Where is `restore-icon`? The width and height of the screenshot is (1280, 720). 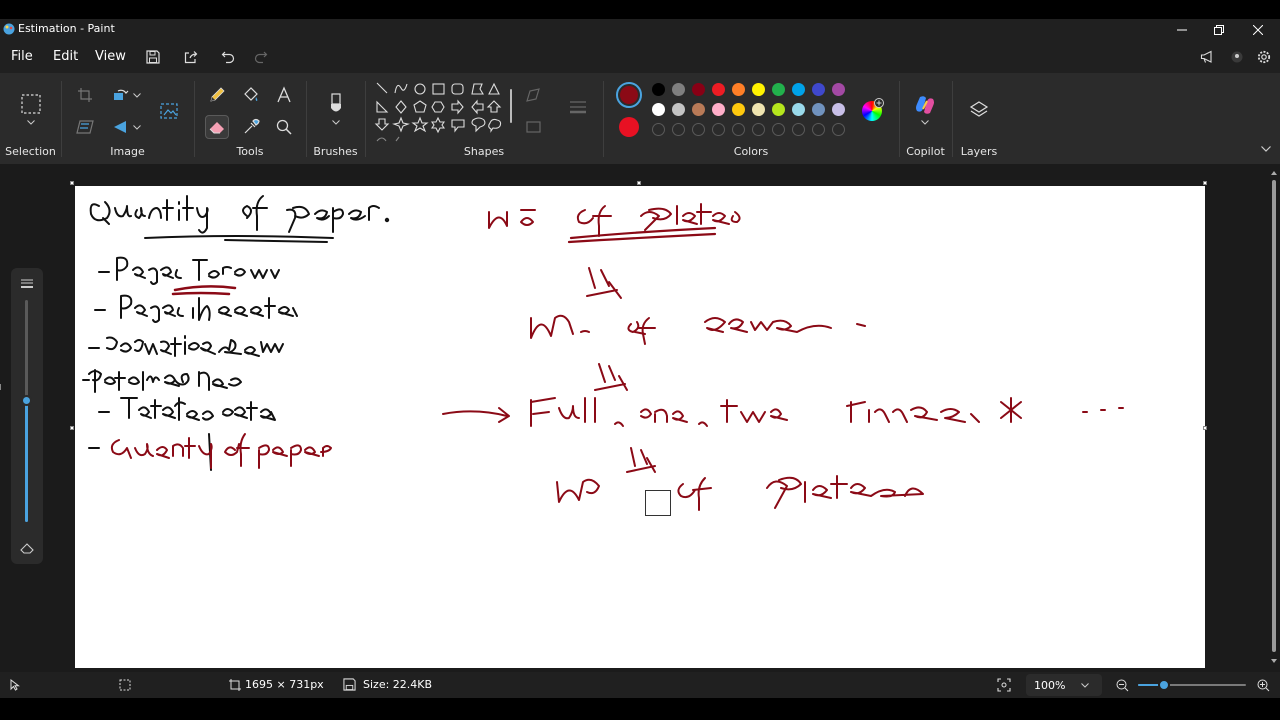 restore-icon is located at coordinates (1219, 30).